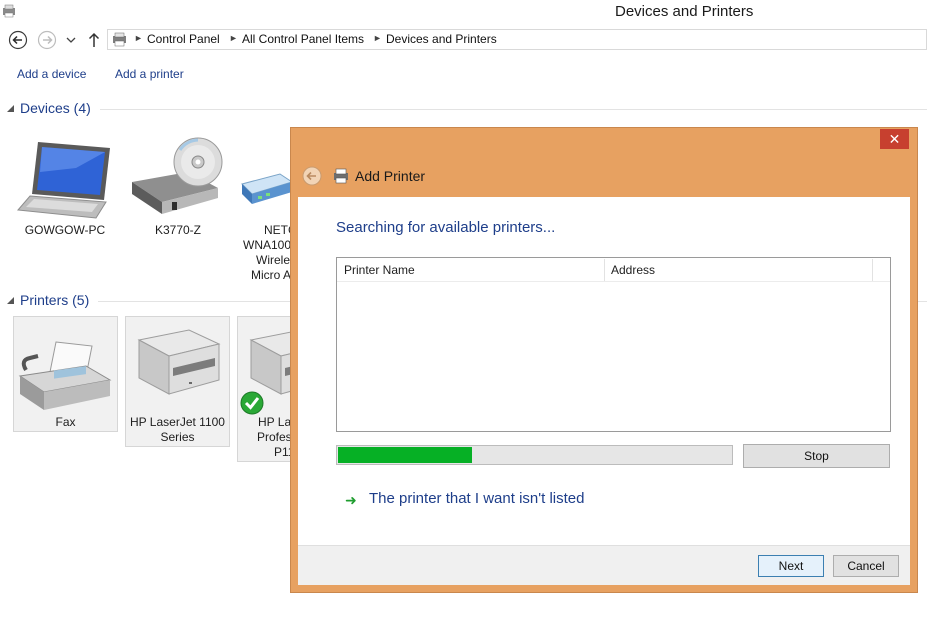 This screenshot has width=928, height=617. Describe the element at coordinates (816, 456) in the screenshot. I see `stop-button: Stop` at that location.